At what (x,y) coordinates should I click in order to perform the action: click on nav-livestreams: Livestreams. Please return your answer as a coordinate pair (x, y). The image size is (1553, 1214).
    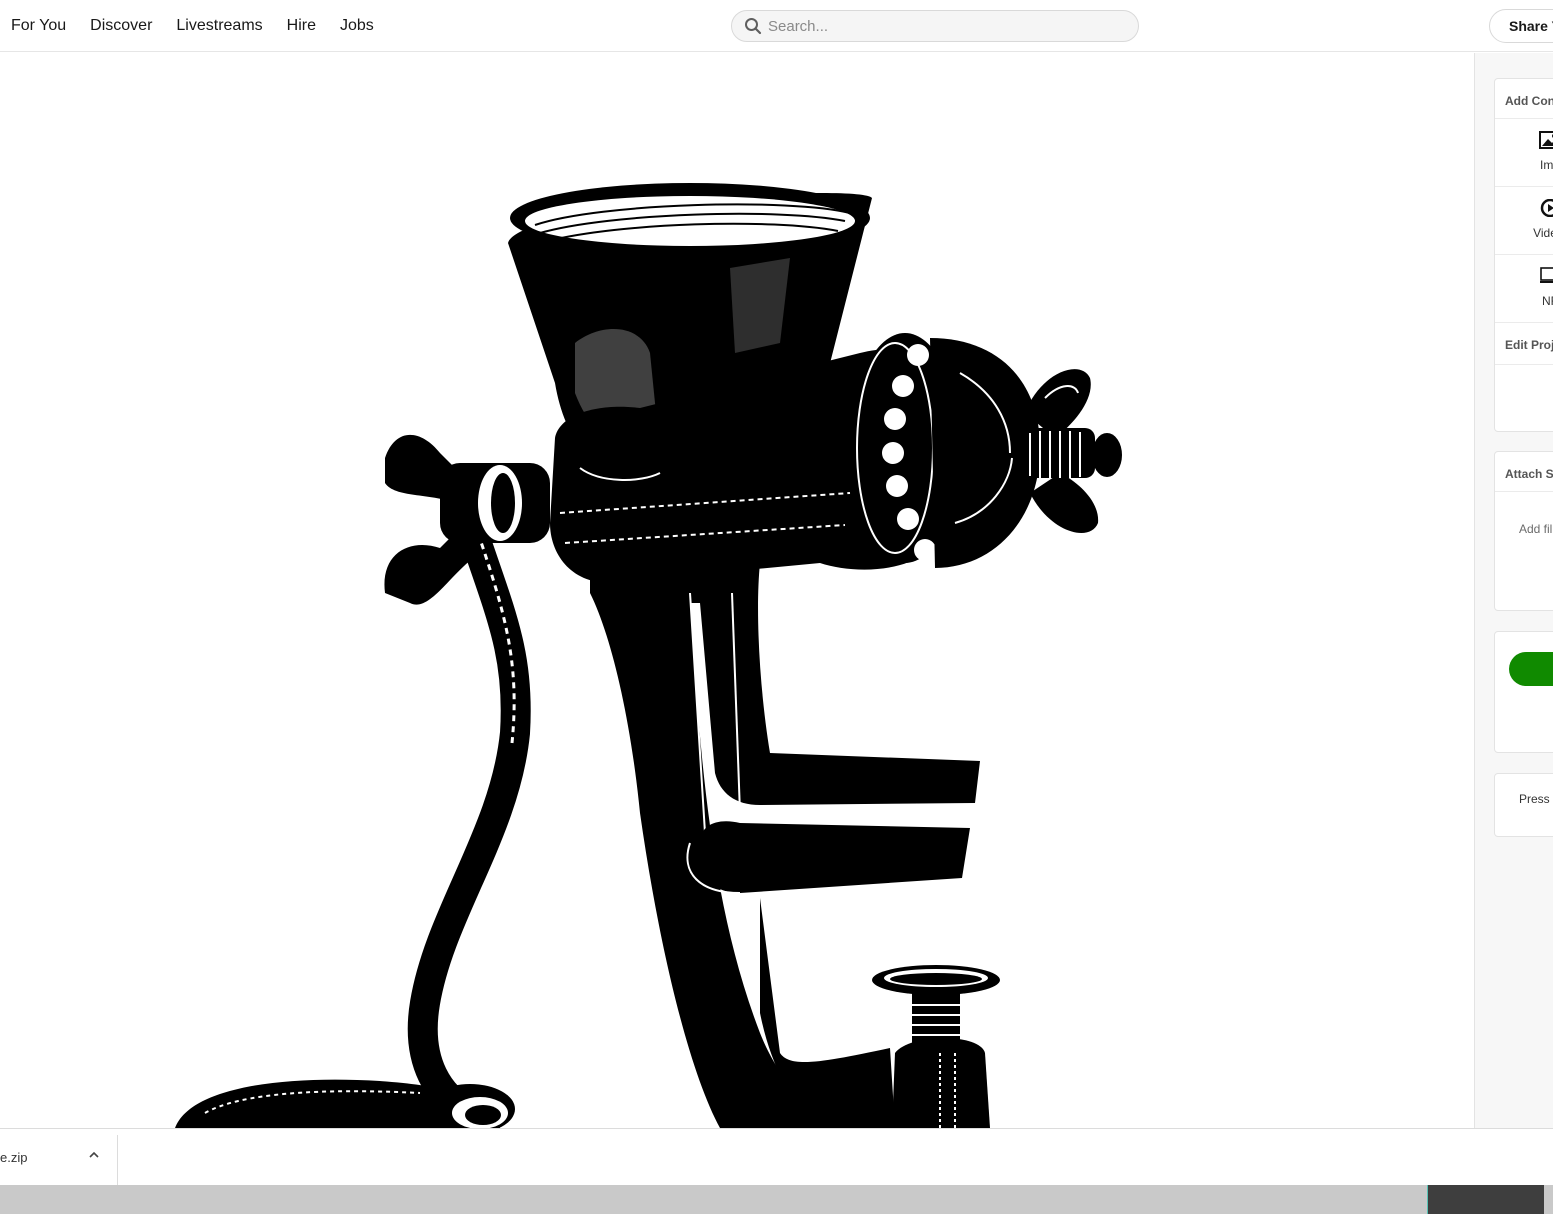
    Looking at the image, I should click on (219, 26).